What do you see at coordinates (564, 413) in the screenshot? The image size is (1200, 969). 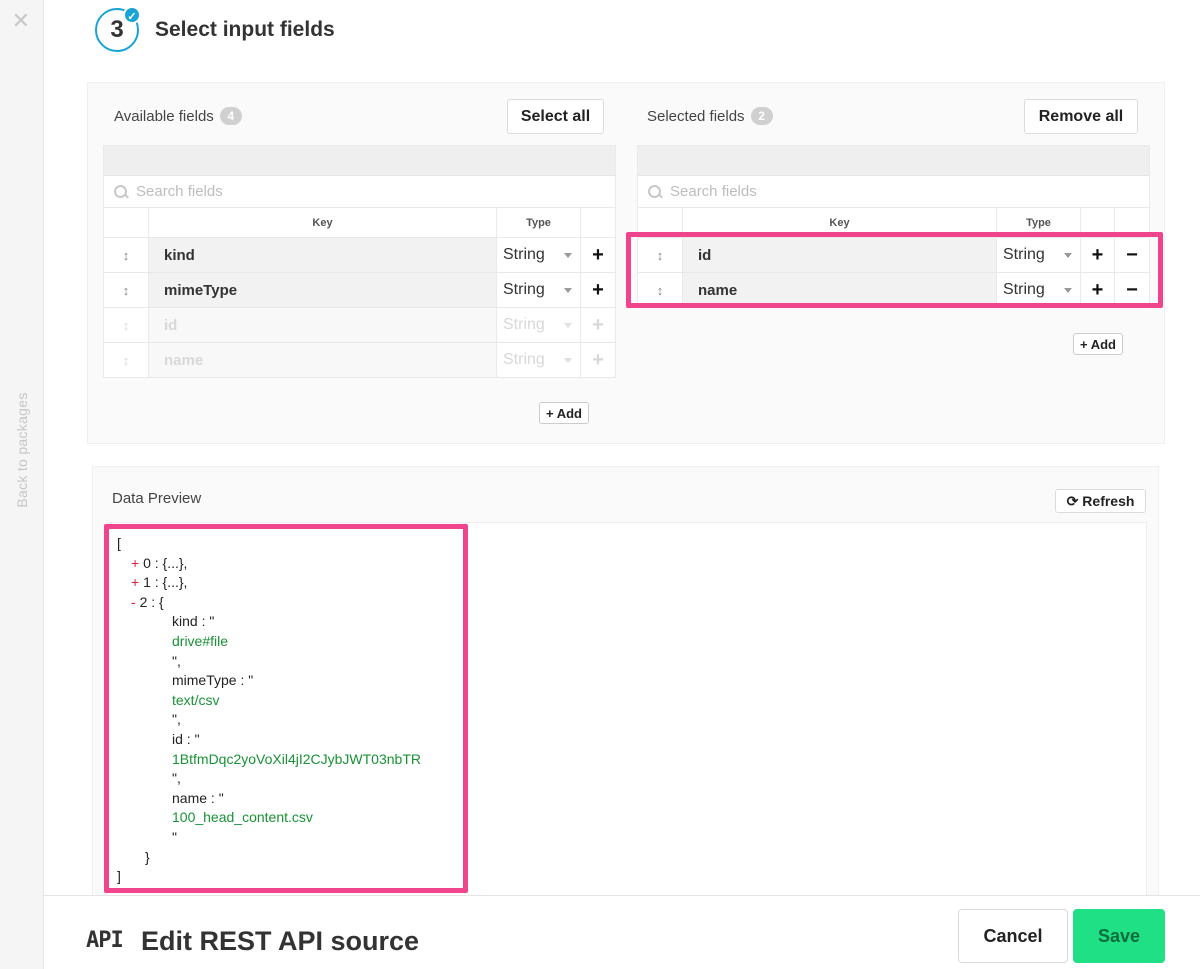 I see `available-add-button: + Add` at bounding box center [564, 413].